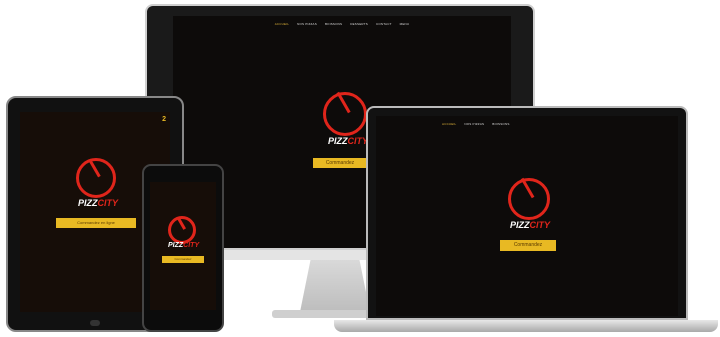 This screenshot has height=337, width=720. I want to click on laptop-base, so click(526, 326).